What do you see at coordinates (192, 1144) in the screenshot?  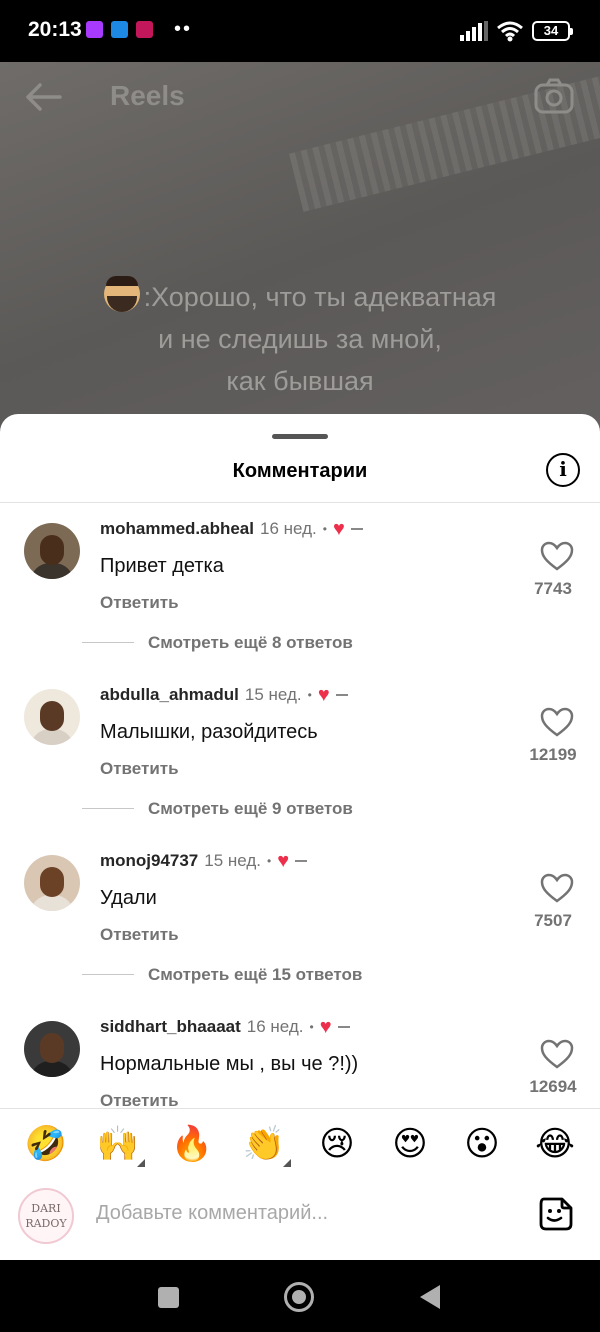 I see `emoji-fire: 🔥` at bounding box center [192, 1144].